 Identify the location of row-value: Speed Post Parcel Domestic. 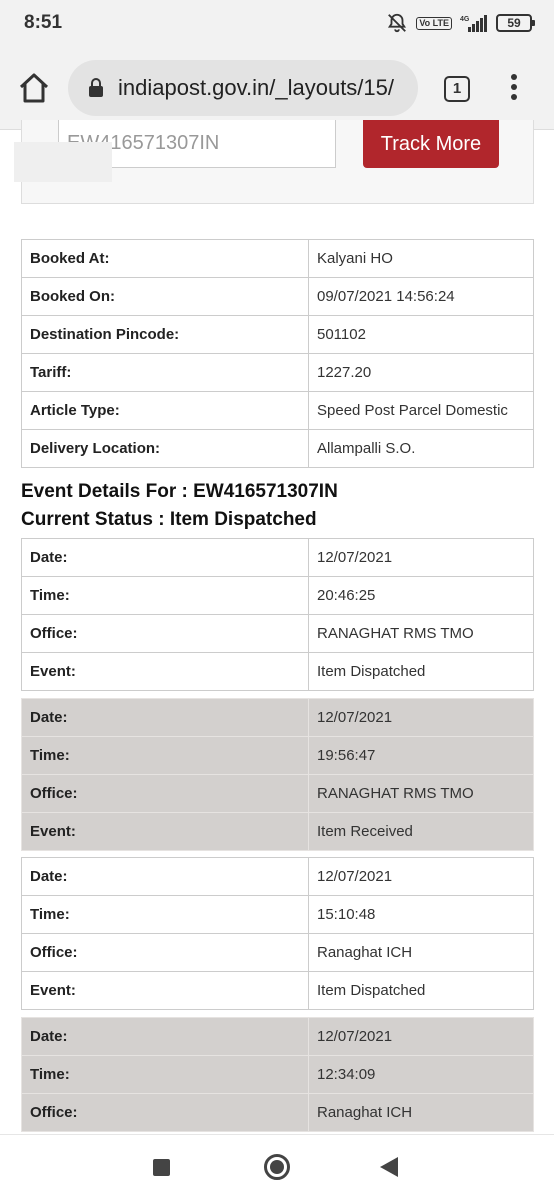
(421, 410).